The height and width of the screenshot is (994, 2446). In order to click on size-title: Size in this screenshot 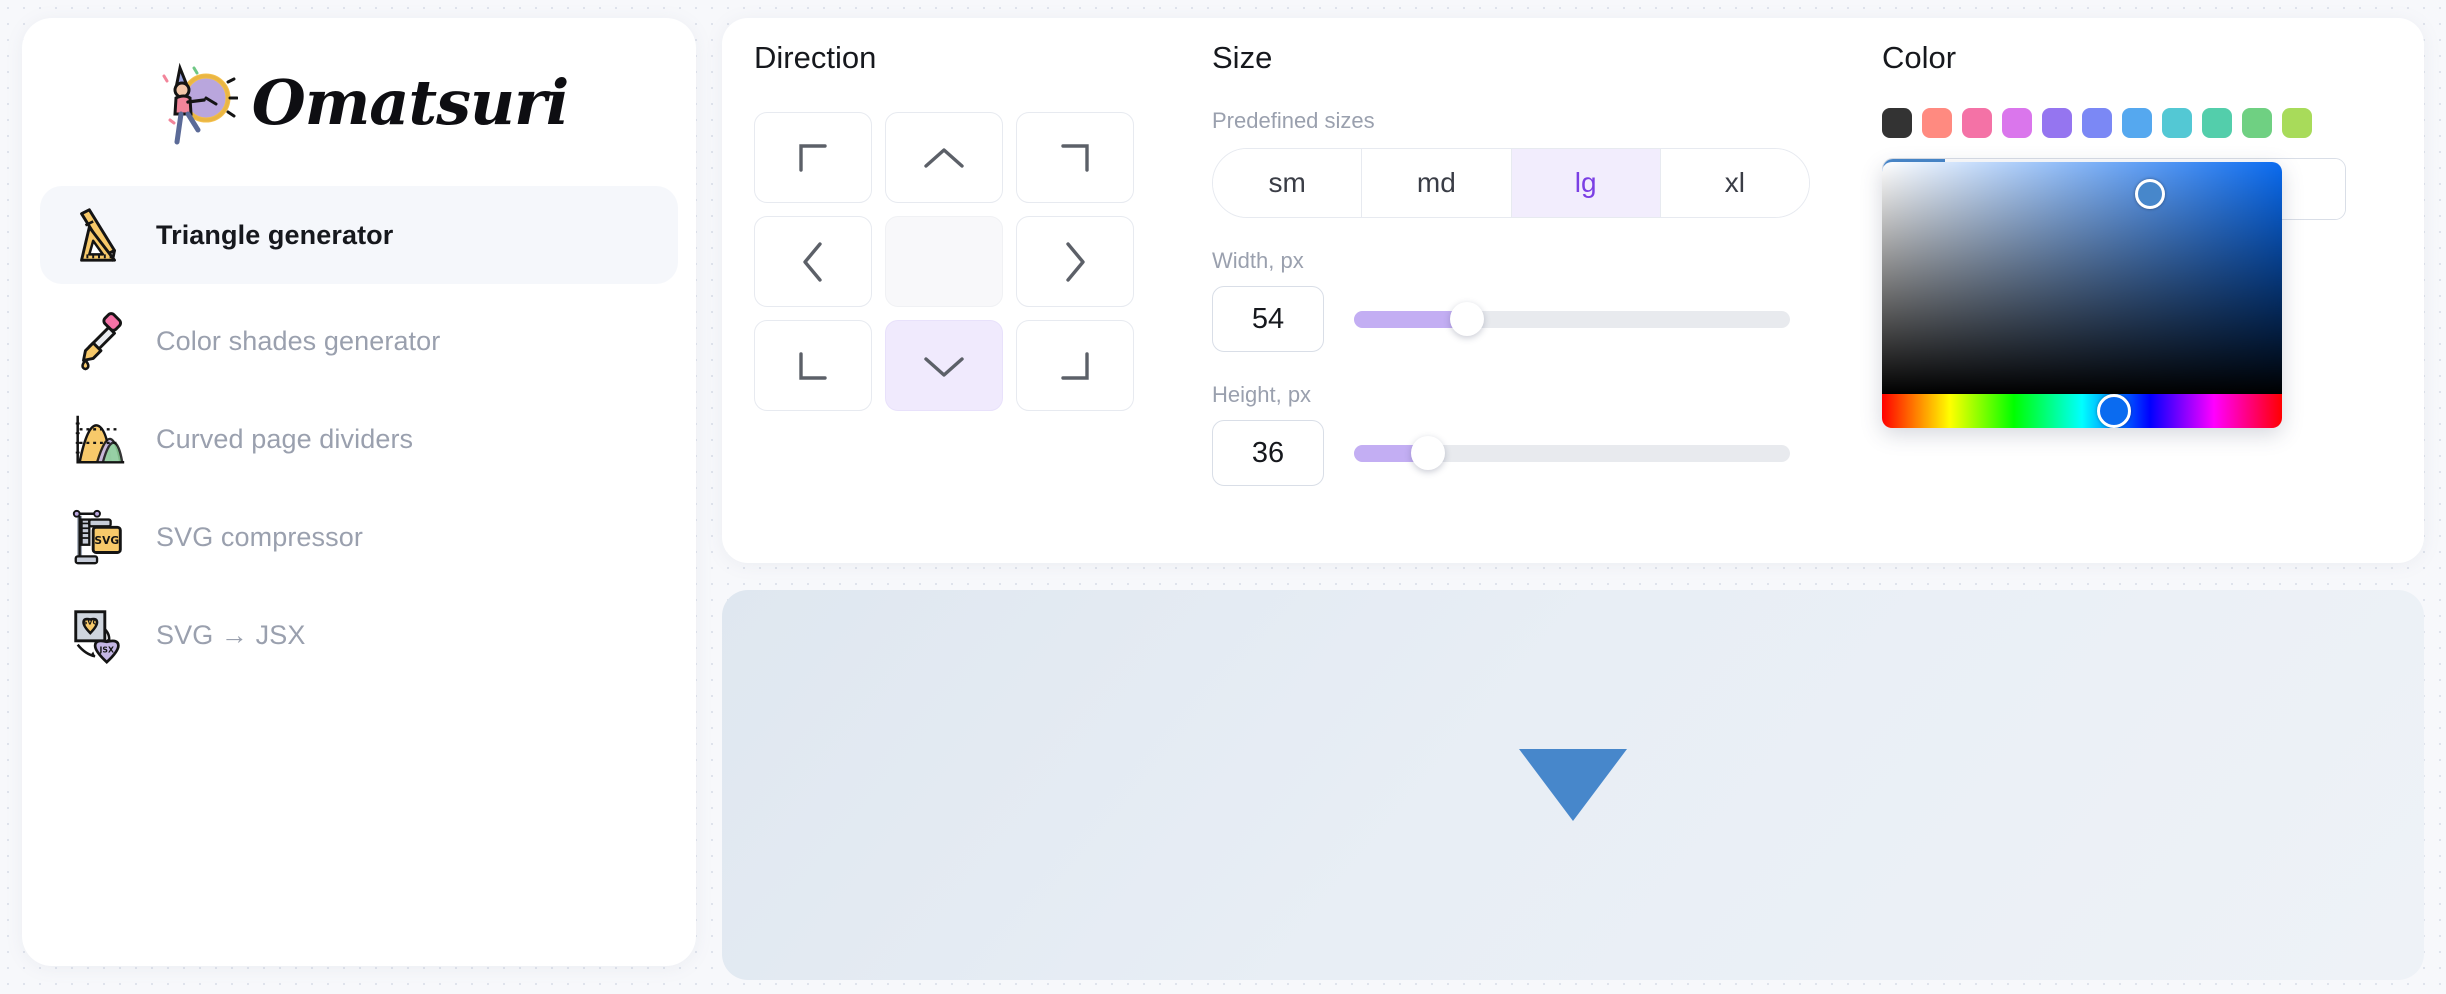, I will do `click(1242, 57)`.